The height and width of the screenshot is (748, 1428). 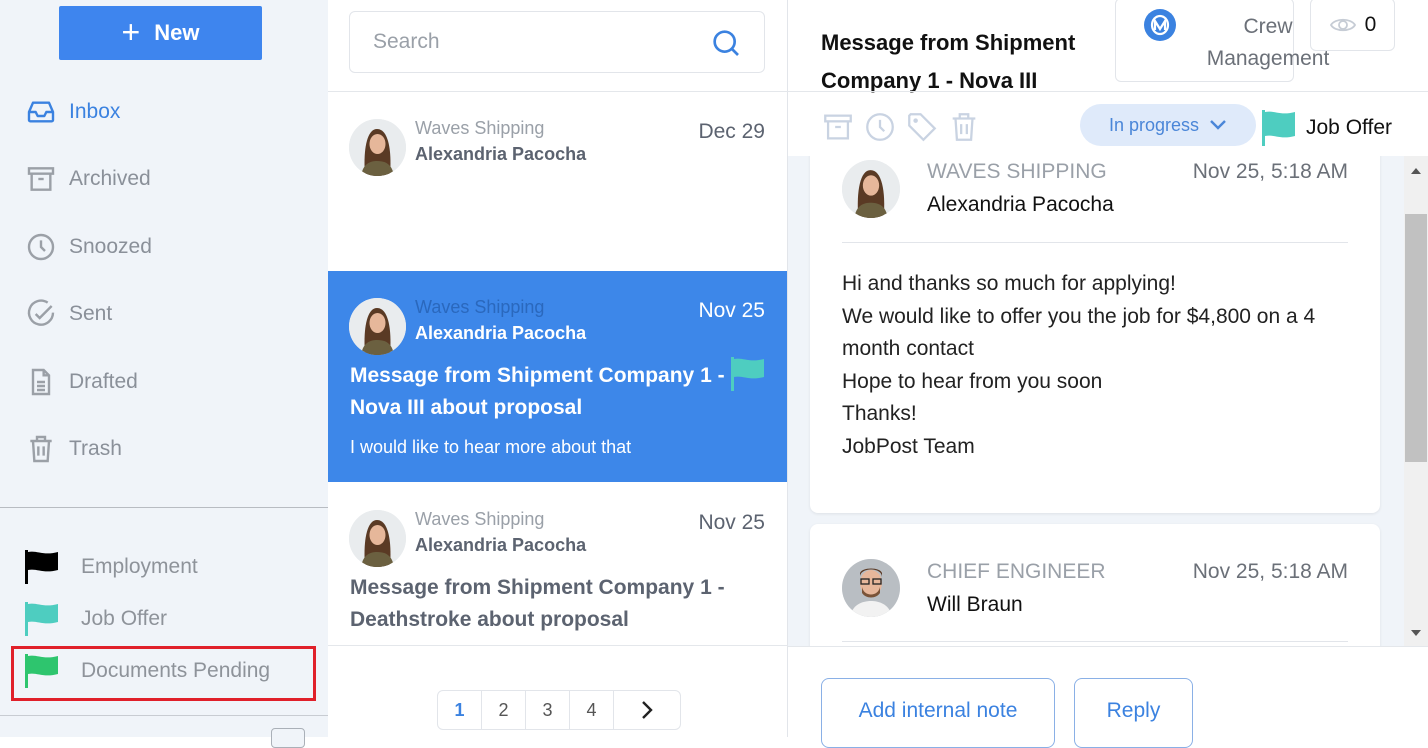 What do you see at coordinates (504, 710) in the screenshot?
I see `page-2-button: 2` at bounding box center [504, 710].